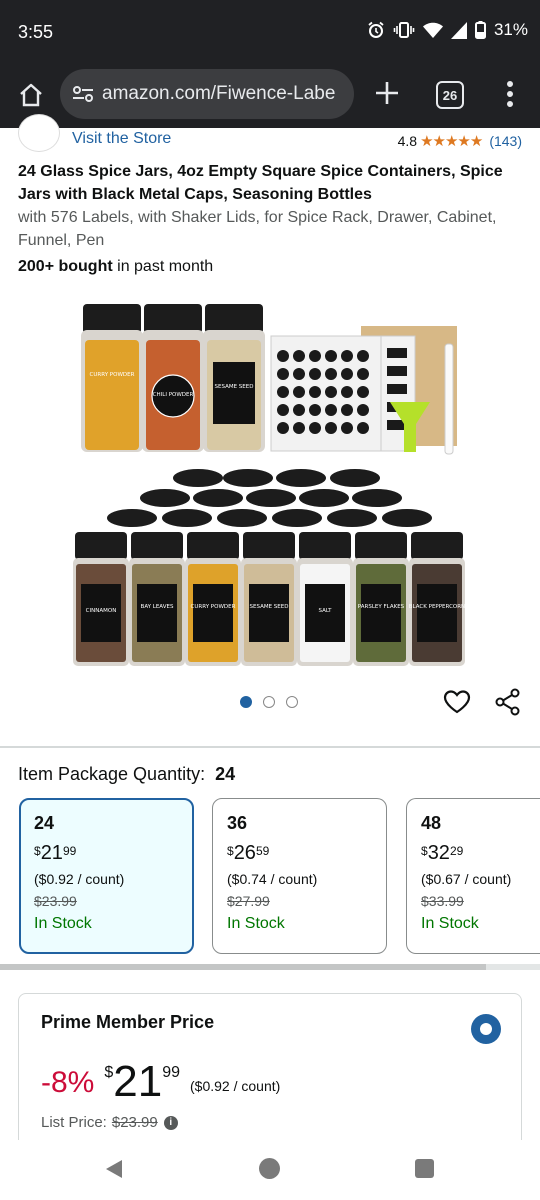  I want to click on add-to-wishlist-button, so click(457, 702).